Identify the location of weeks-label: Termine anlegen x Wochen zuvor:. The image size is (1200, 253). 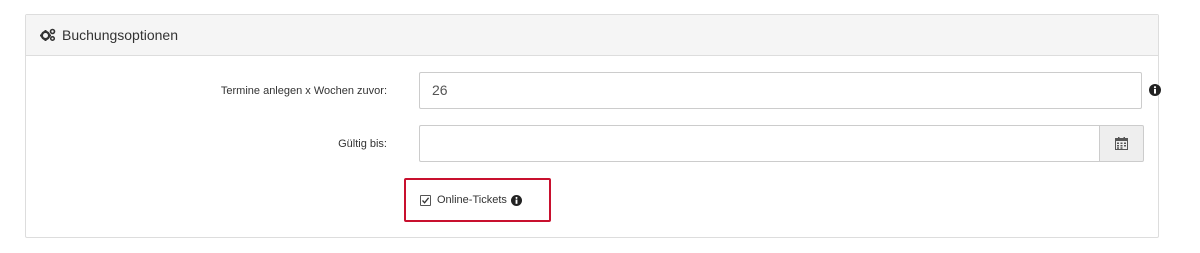
(303, 91).